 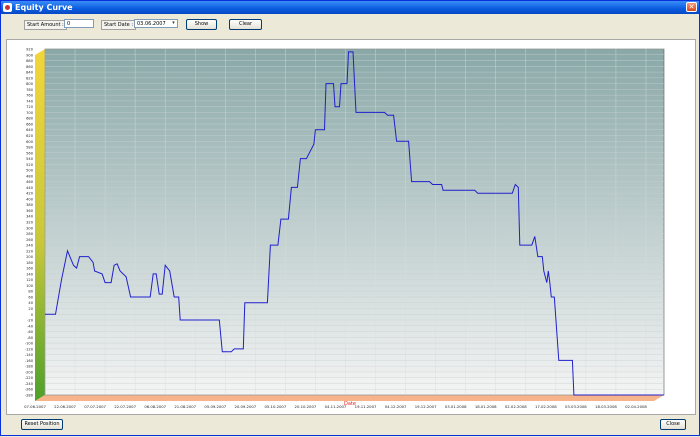 What do you see at coordinates (30, 119) in the screenshot?
I see `y-tick-label: 680` at bounding box center [30, 119].